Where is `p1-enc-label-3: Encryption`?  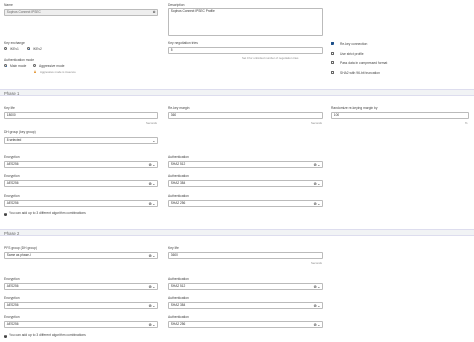 p1-enc-label-3: Encryption is located at coordinates (12, 196).